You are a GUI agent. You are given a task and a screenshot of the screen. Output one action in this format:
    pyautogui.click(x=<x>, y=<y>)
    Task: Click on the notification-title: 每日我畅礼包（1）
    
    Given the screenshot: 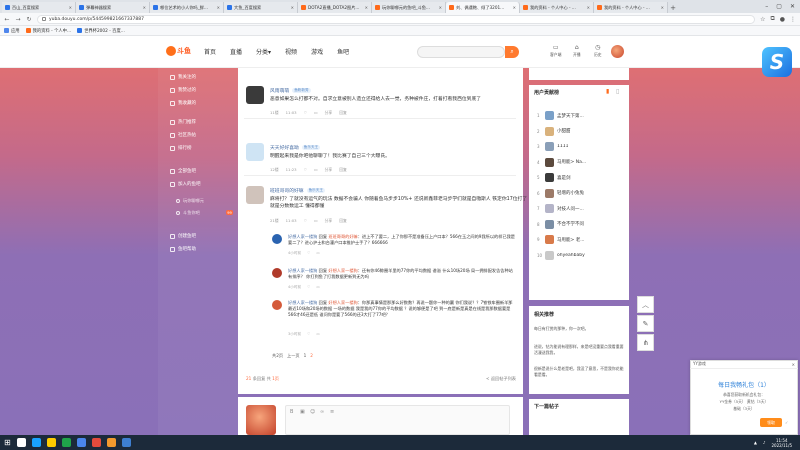 What is the action you would take?
    pyautogui.click(x=744, y=384)
    